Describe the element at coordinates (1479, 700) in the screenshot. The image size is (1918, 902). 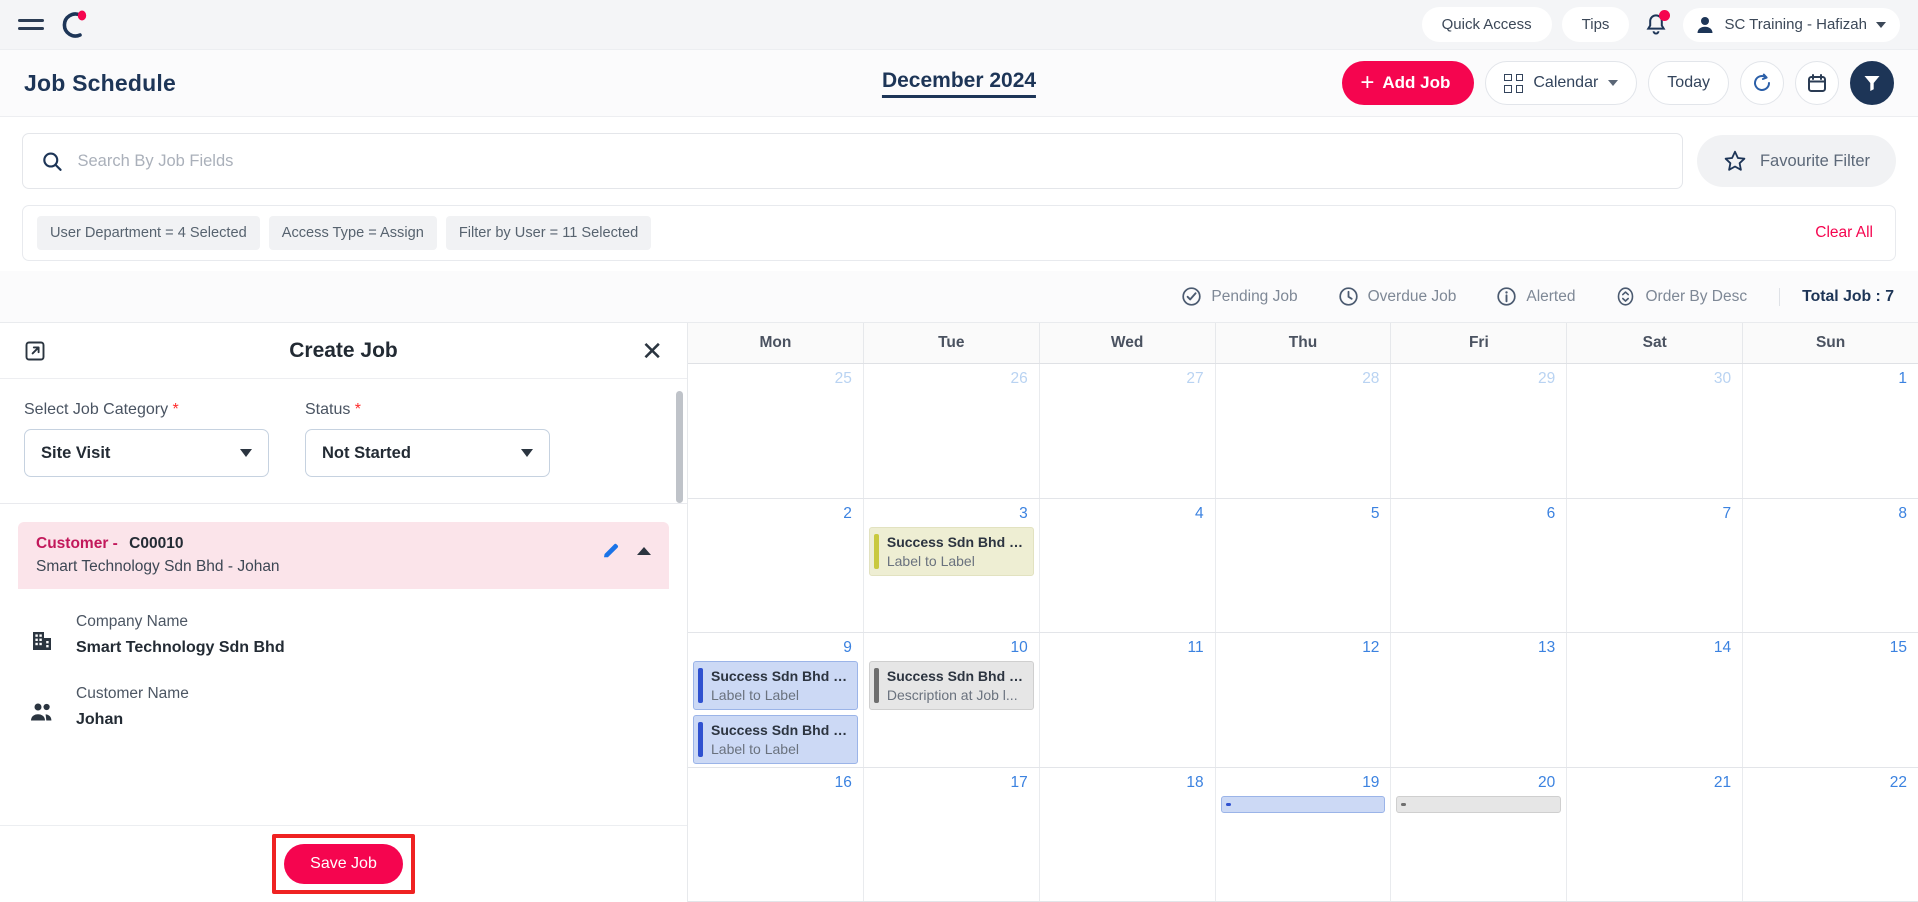
I see `calendar-day-cell: 13` at that location.